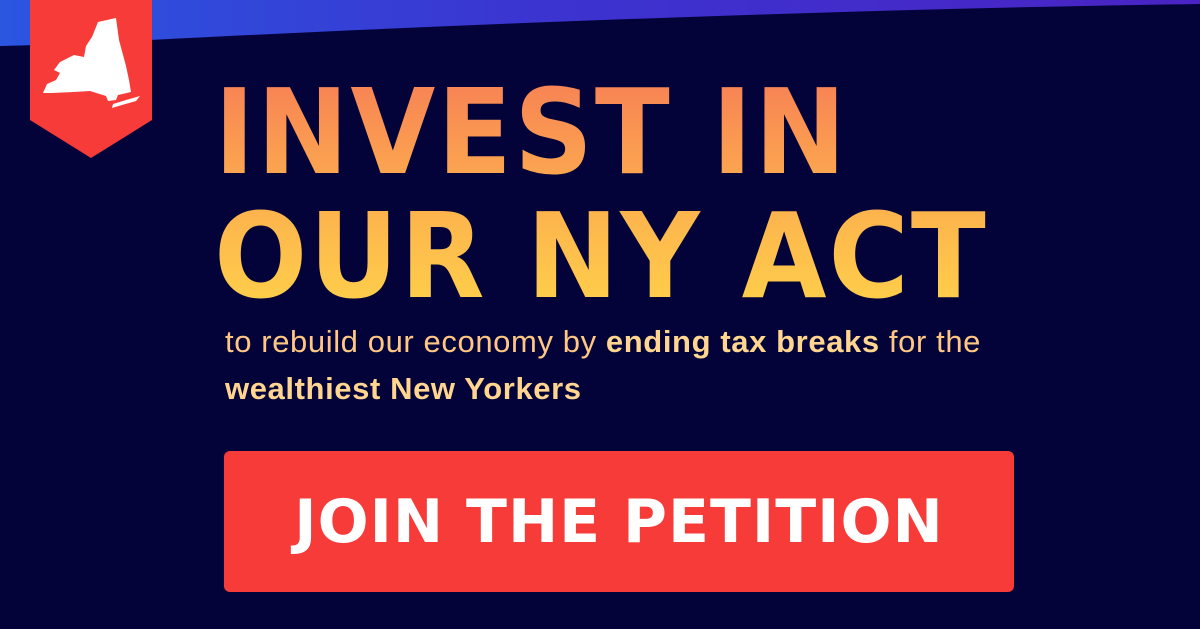 This screenshot has width=1200, height=629. I want to click on subtitle-emphasis-2: wealthiest New Yorkers, so click(403, 388).